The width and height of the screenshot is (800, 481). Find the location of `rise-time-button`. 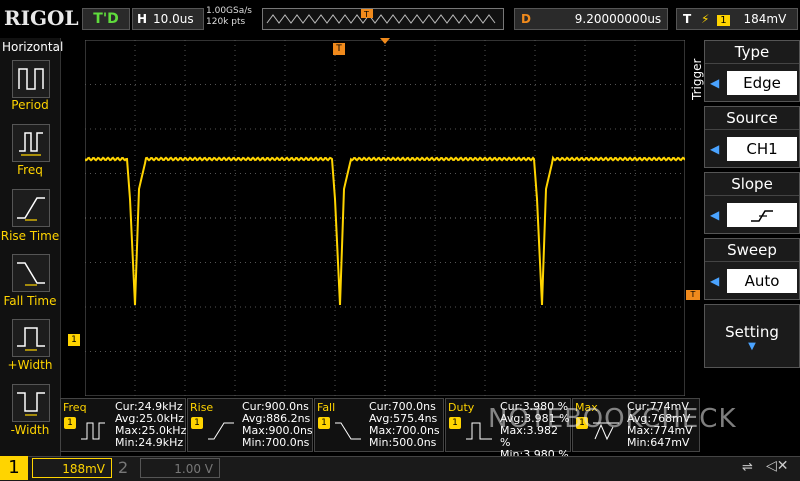

rise-time-button is located at coordinates (31, 208).